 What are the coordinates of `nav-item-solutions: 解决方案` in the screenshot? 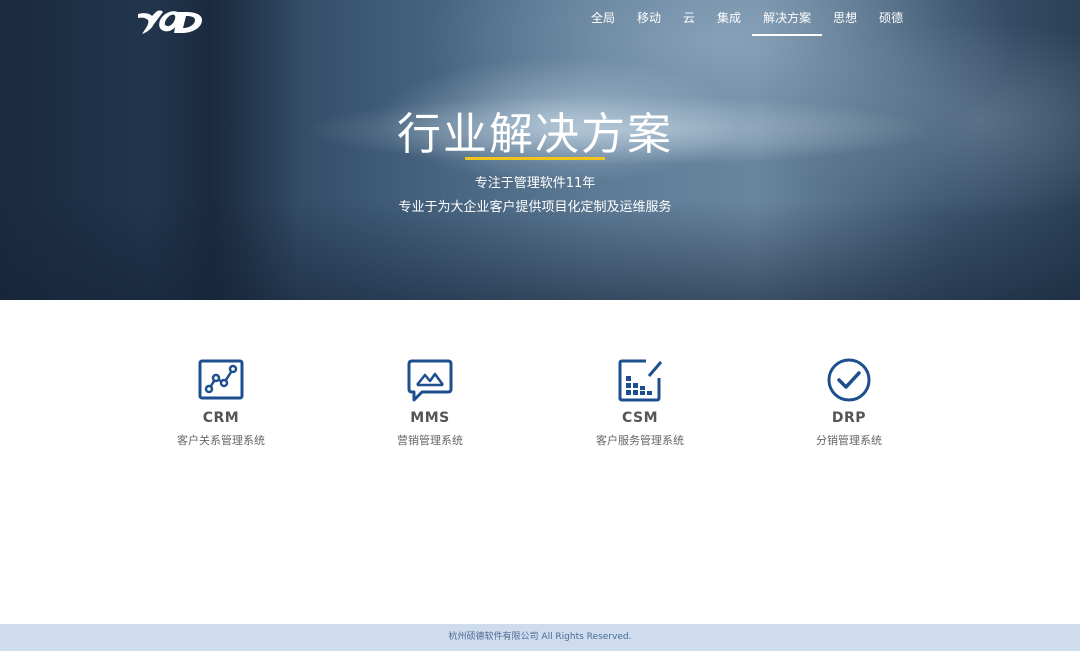 It's located at (787, 18).